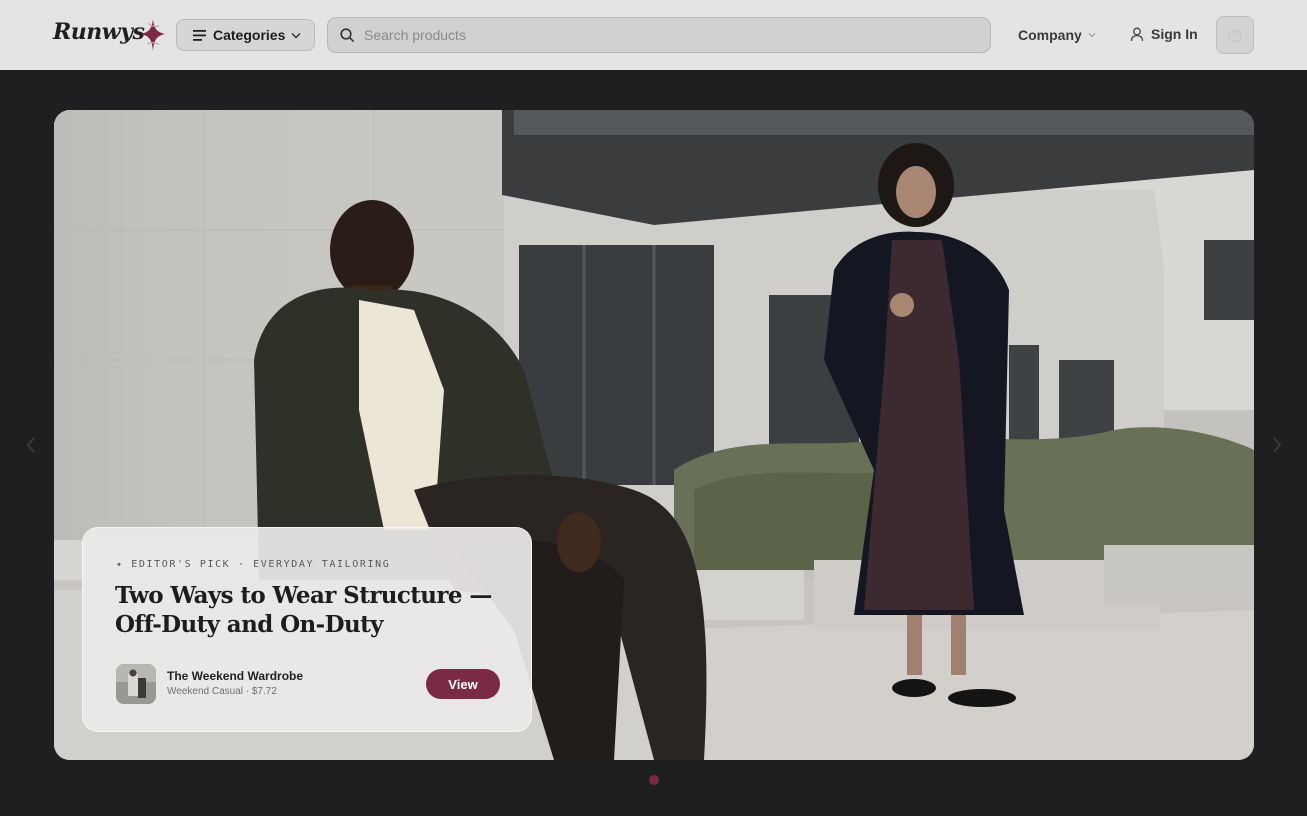 This screenshot has width=1307, height=816. Describe the element at coordinates (654, 780) in the screenshot. I see `carousel-dot-active` at that location.